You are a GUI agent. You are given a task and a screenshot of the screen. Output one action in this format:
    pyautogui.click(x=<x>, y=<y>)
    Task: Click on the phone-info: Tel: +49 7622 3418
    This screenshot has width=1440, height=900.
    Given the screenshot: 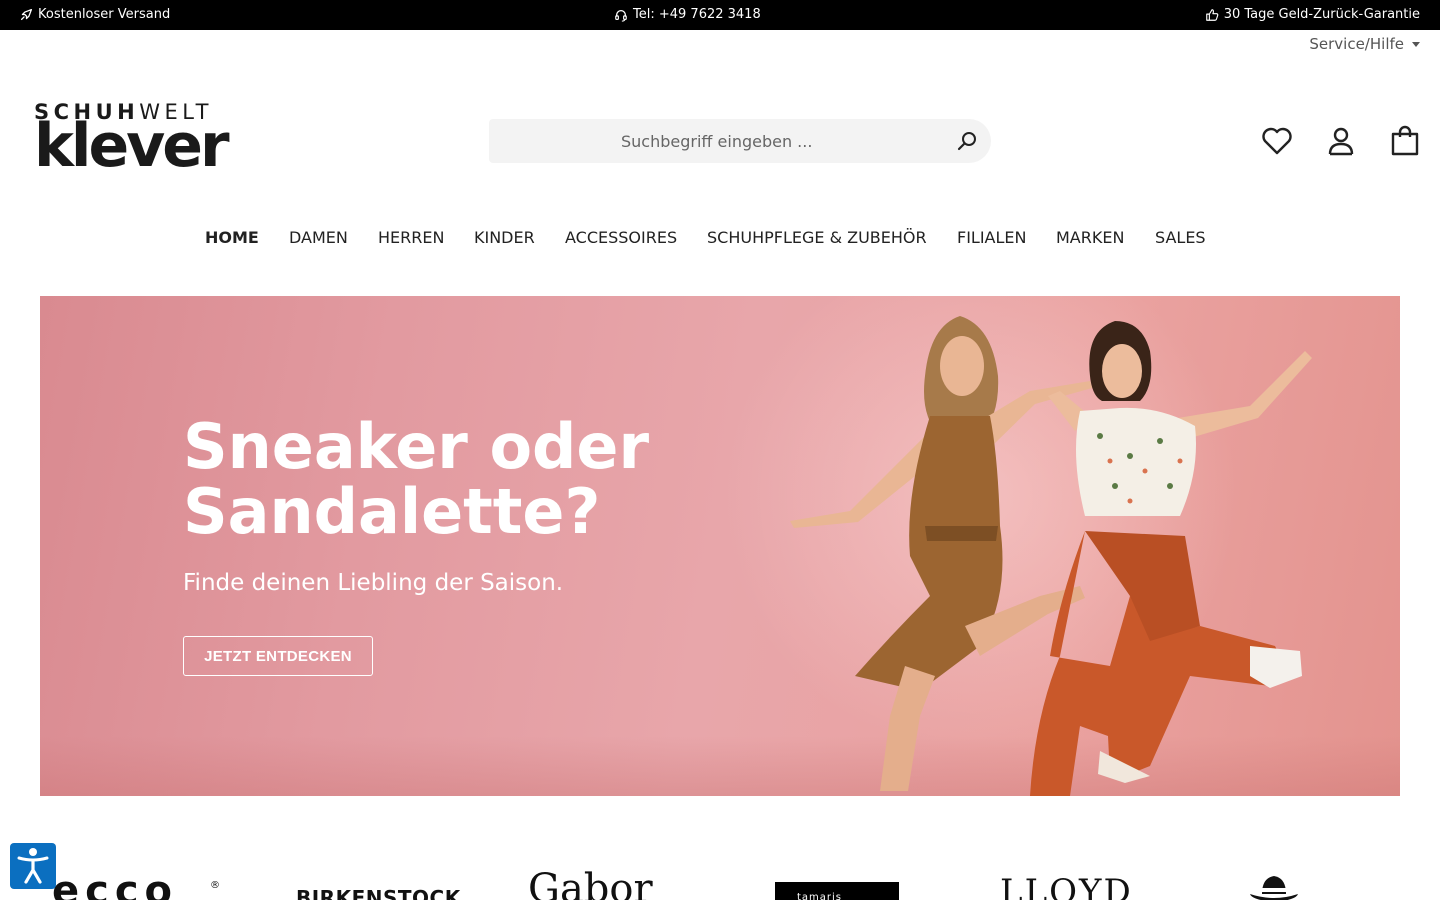 What is the action you would take?
    pyautogui.click(x=687, y=14)
    